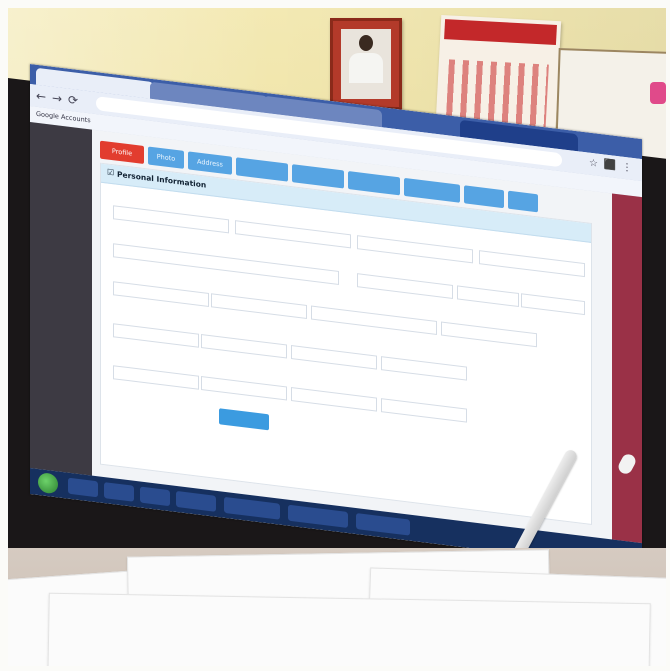 This screenshot has width=670, height=671. I want to click on back-icon: ←, so click(41, 96).